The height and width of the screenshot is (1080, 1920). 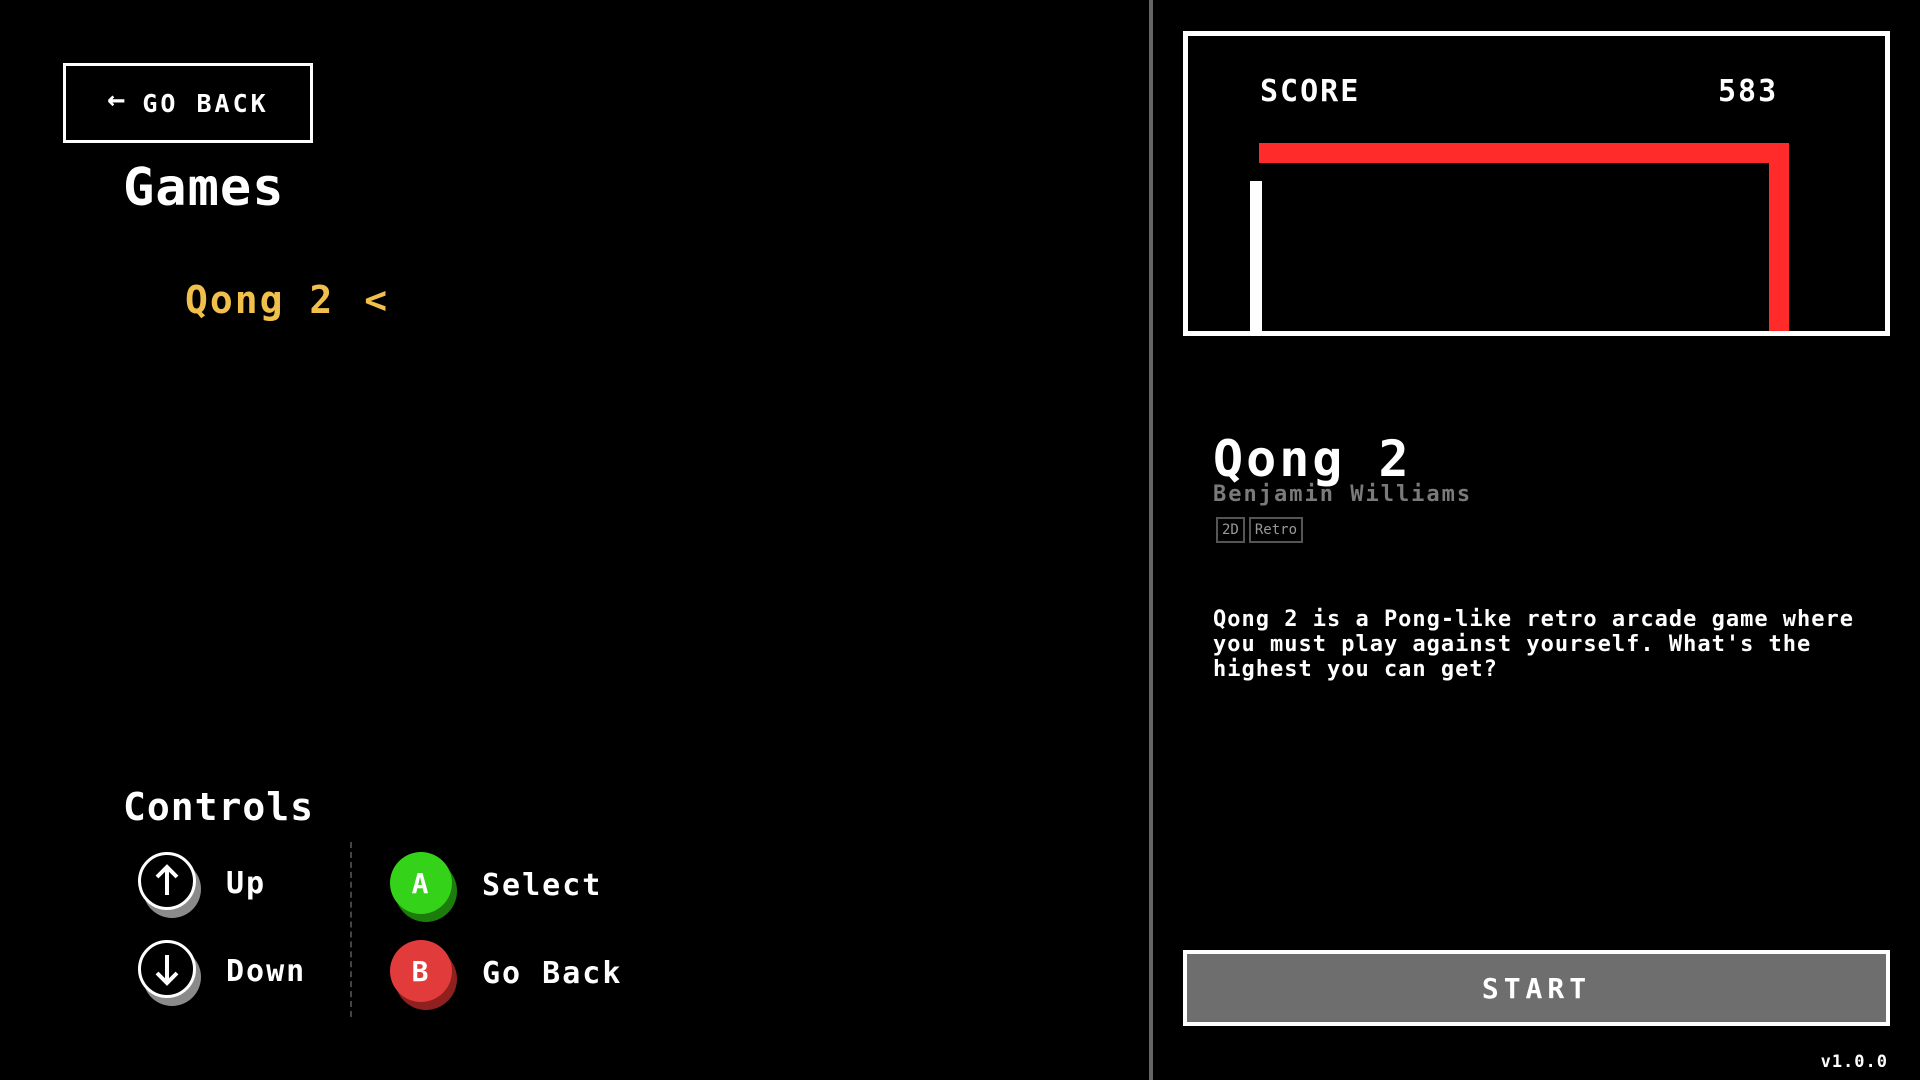 I want to click on game-list-item-name: Qong 2, so click(x=260, y=300).